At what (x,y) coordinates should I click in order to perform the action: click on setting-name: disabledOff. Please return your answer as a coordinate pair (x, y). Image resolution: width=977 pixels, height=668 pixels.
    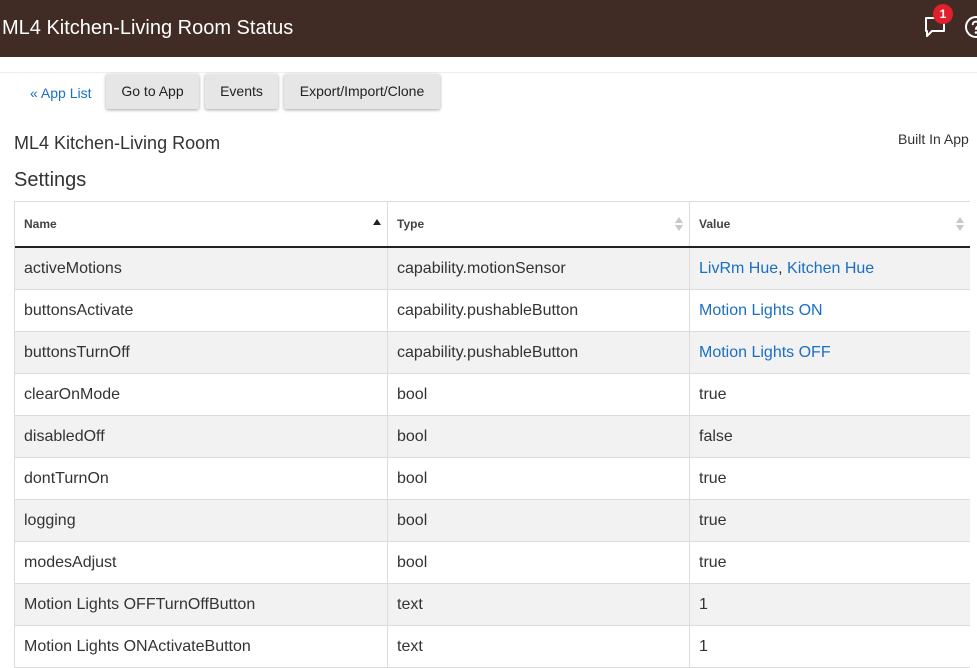
    Looking at the image, I should click on (201, 436).